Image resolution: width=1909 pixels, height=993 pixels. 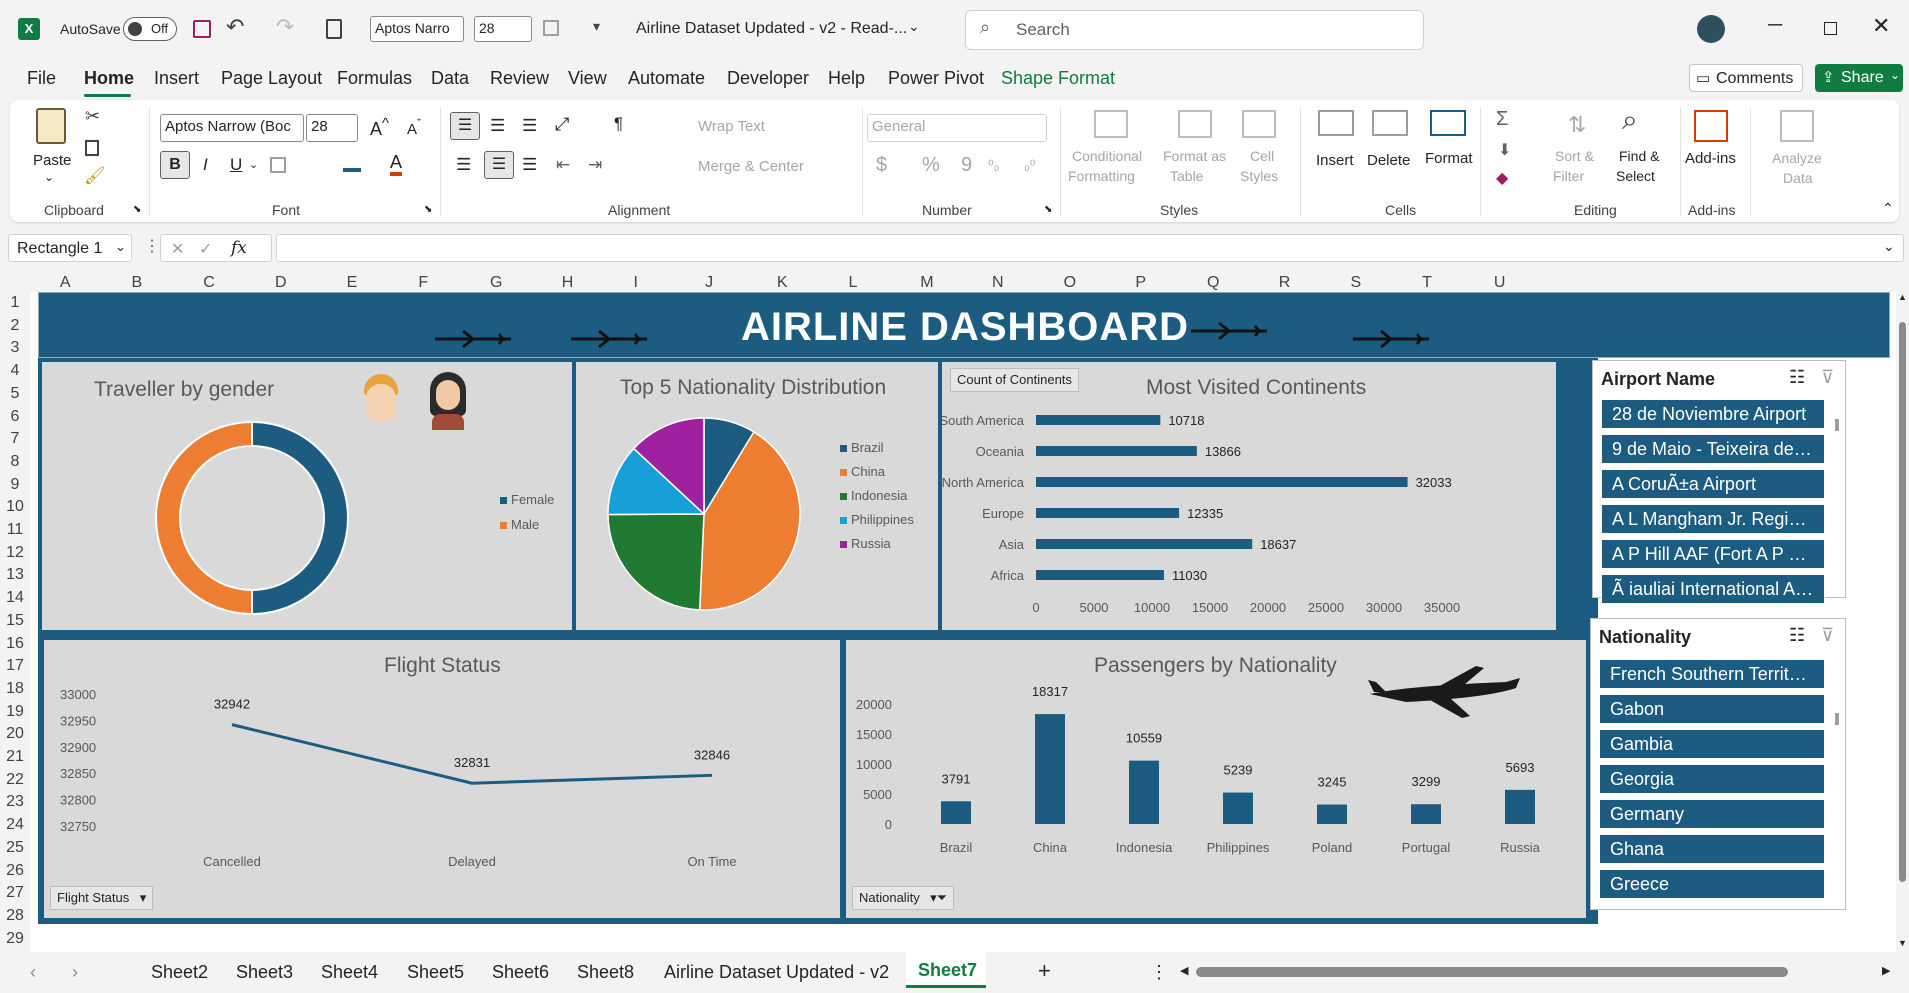 I want to click on sheet-tab-sheet5: Sheet5, so click(x=435, y=972).